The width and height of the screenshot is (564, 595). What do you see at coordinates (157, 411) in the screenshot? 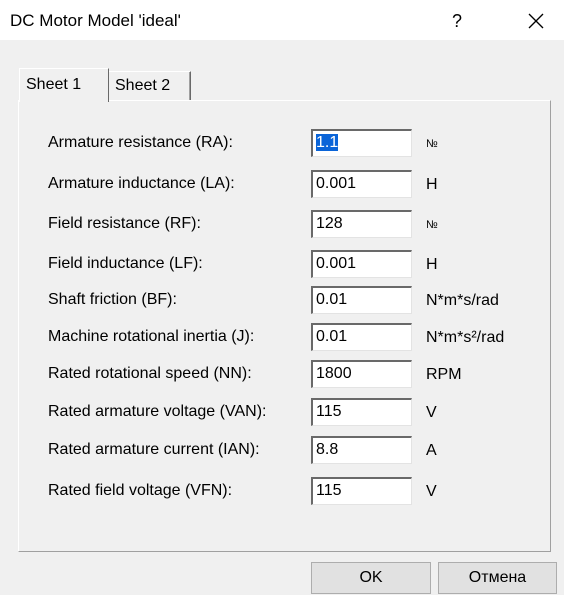
I see `field-label: Rated armature voltage (VAN):` at bounding box center [157, 411].